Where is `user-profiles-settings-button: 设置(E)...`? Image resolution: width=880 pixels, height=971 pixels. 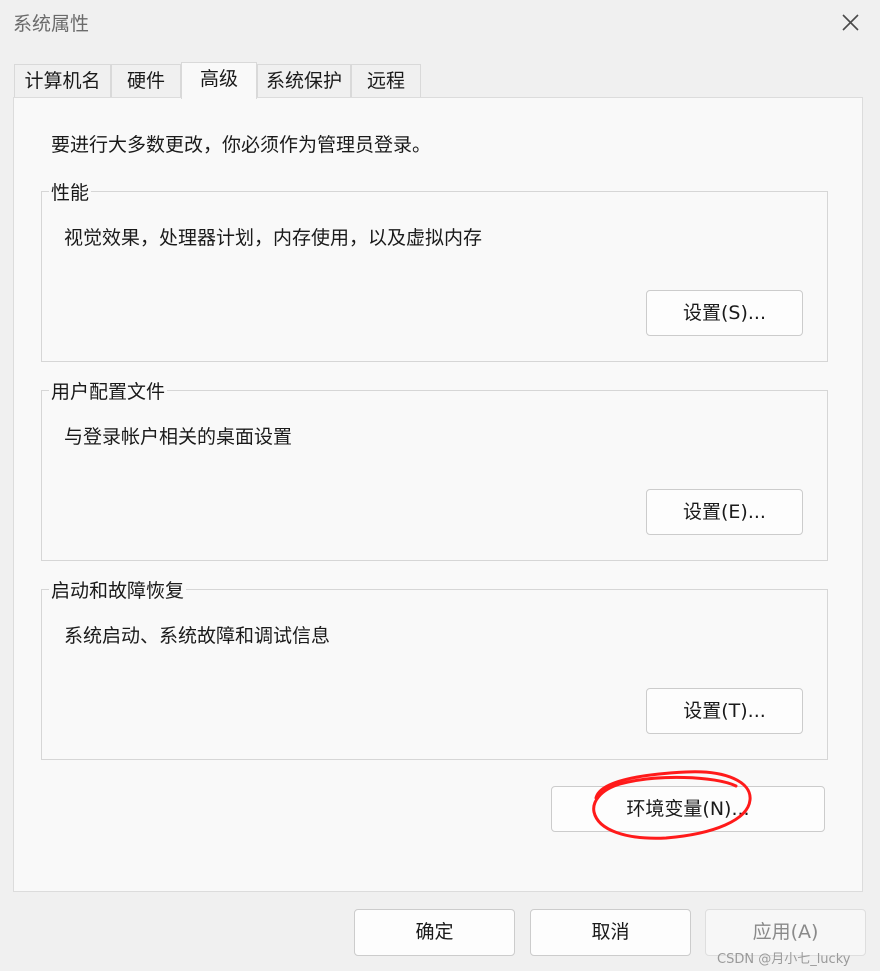
user-profiles-settings-button: 设置(E)... is located at coordinates (724, 512).